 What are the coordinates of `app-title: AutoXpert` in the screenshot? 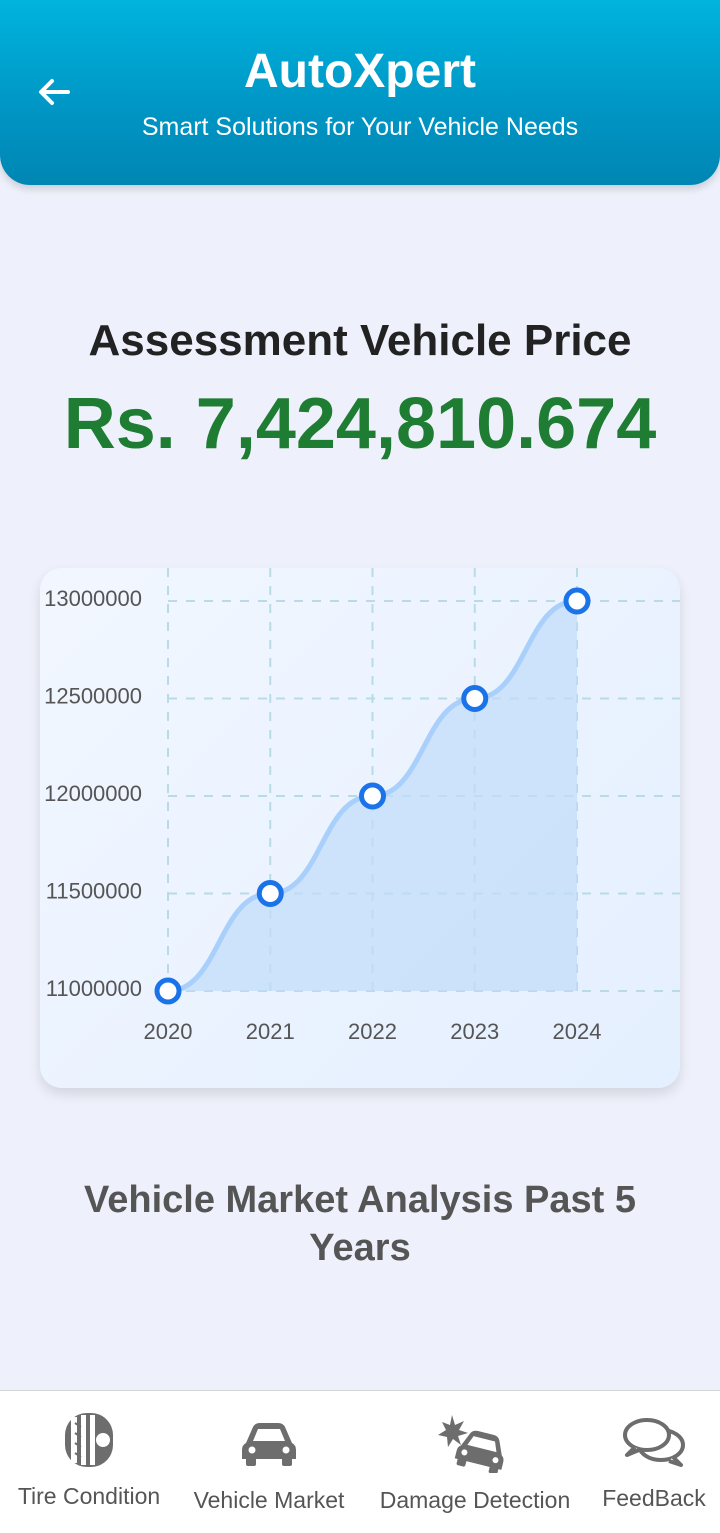 It's located at (360, 71).